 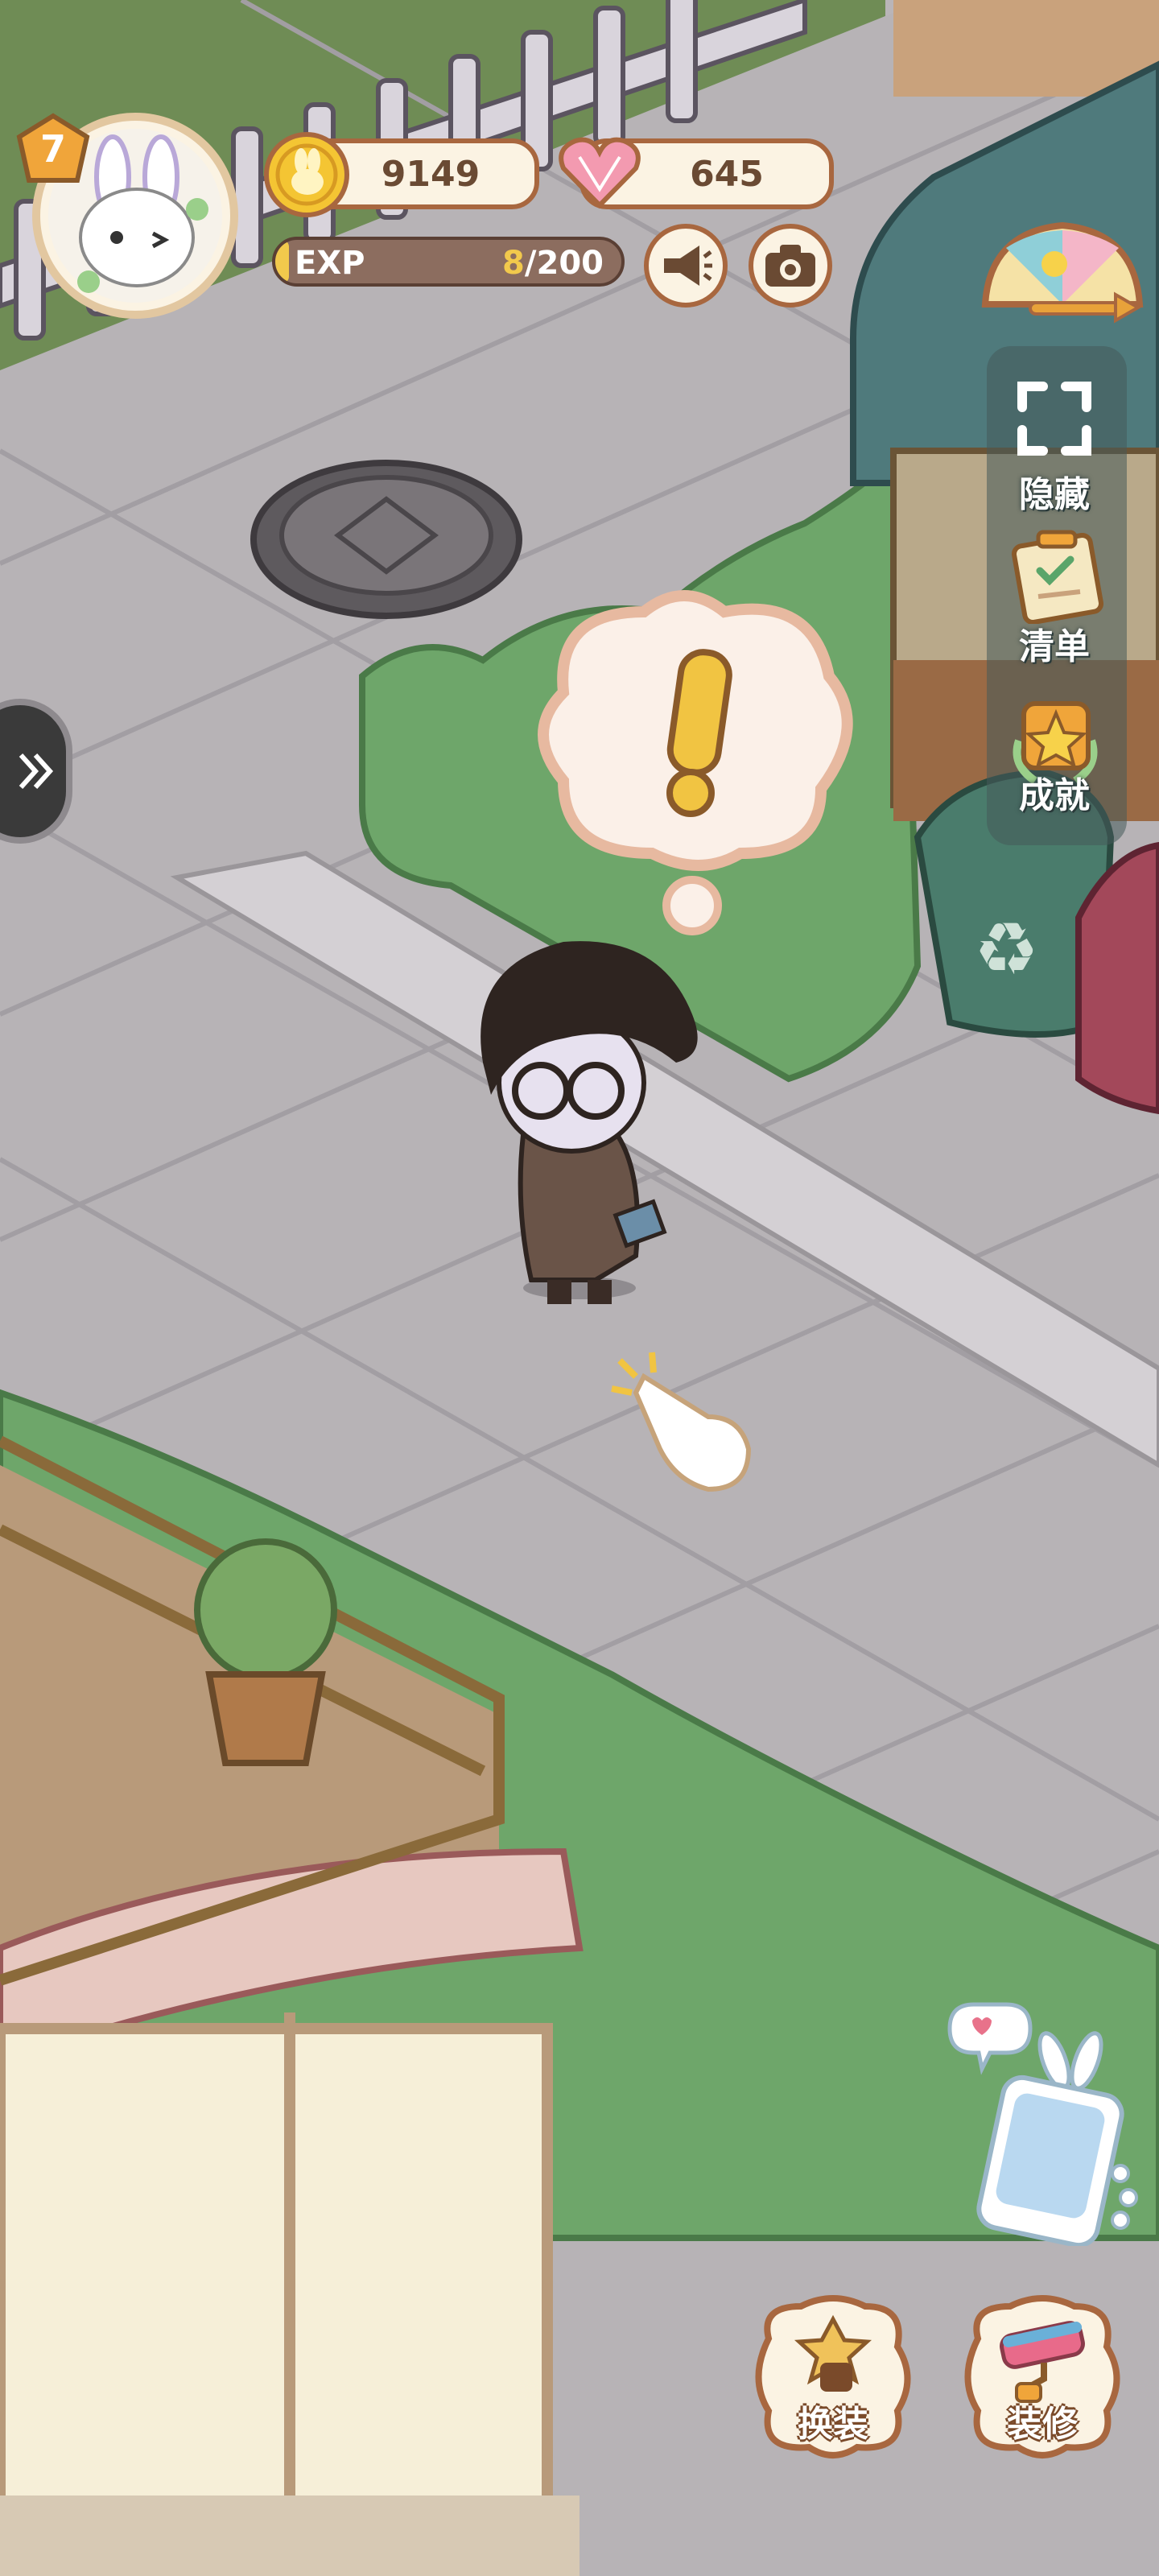 What do you see at coordinates (431, 174) in the screenshot?
I see `coin-value: 9149` at bounding box center [431, 174].